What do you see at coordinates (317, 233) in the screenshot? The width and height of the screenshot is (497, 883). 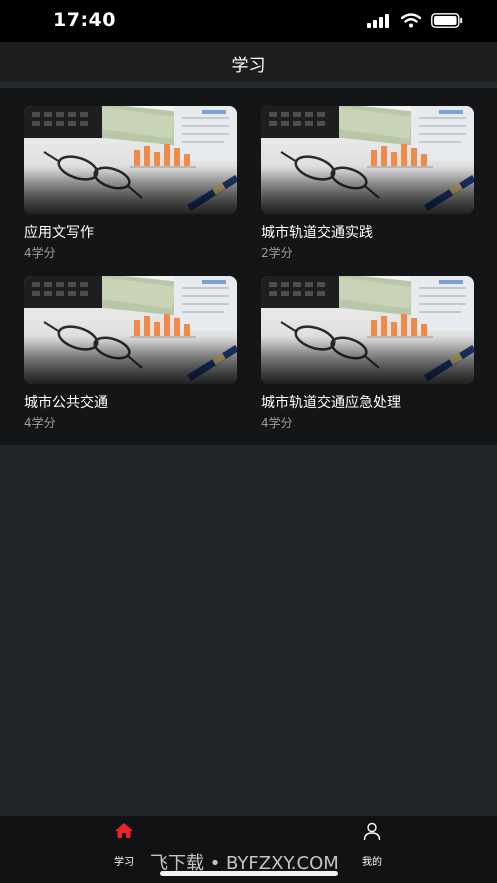 I see `course-title: 城市轨道交通实践` at bounding box center [317, 233].